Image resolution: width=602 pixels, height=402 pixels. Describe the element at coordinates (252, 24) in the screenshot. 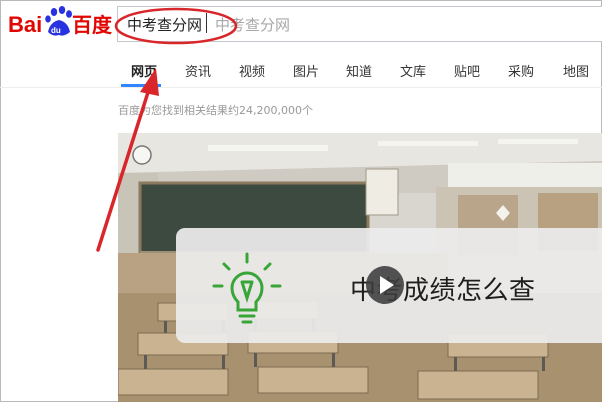

I see `search-suggestion-text: 中考查分网` at that location.